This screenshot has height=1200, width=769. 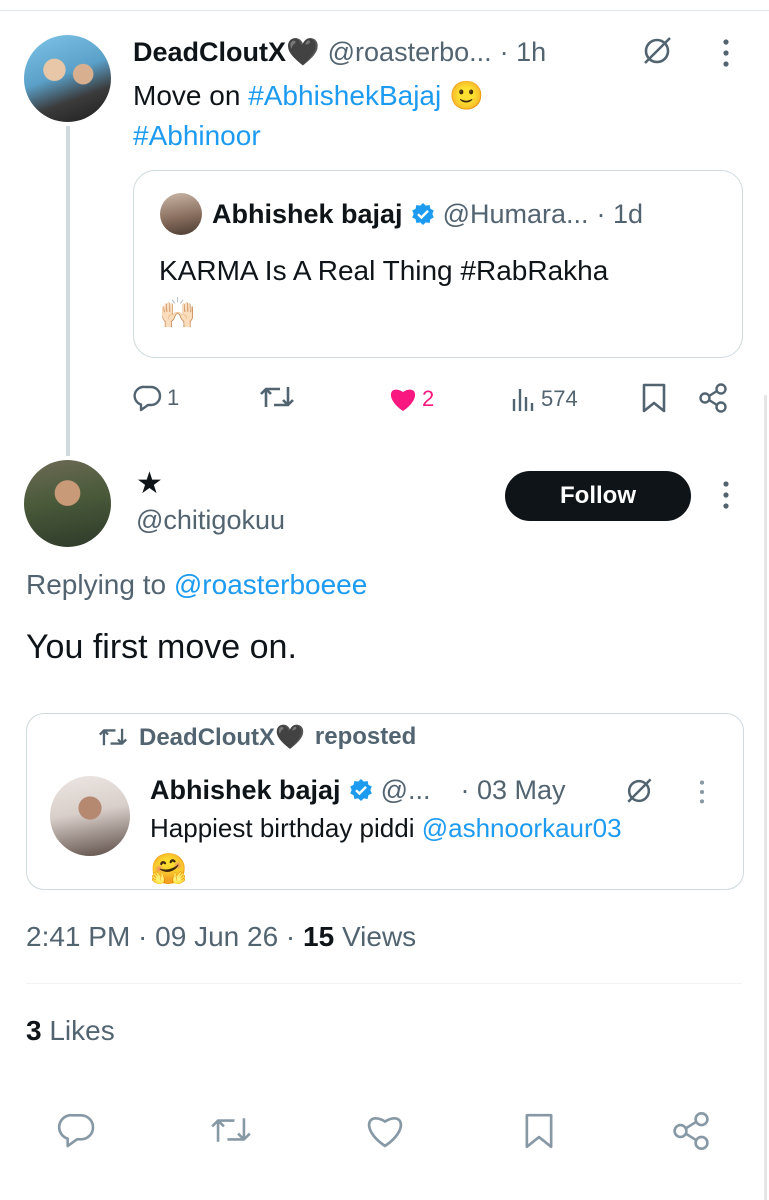 I want to click on views-label: Views, so click(x=379, y=936).